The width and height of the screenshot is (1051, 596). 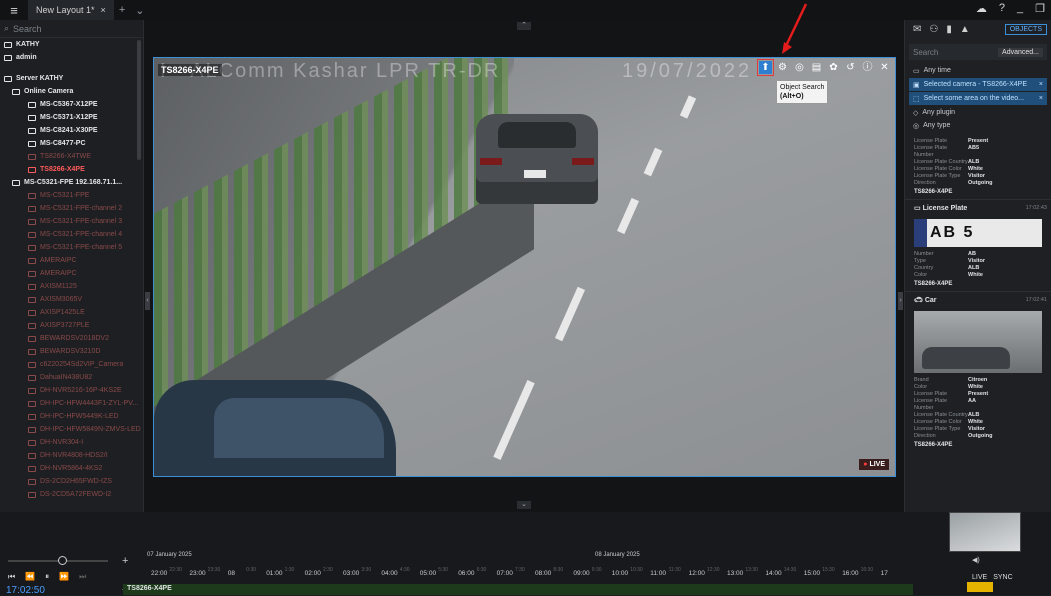 I want to click on skip-end-icon: ⏭, so click(x=82, y=577).